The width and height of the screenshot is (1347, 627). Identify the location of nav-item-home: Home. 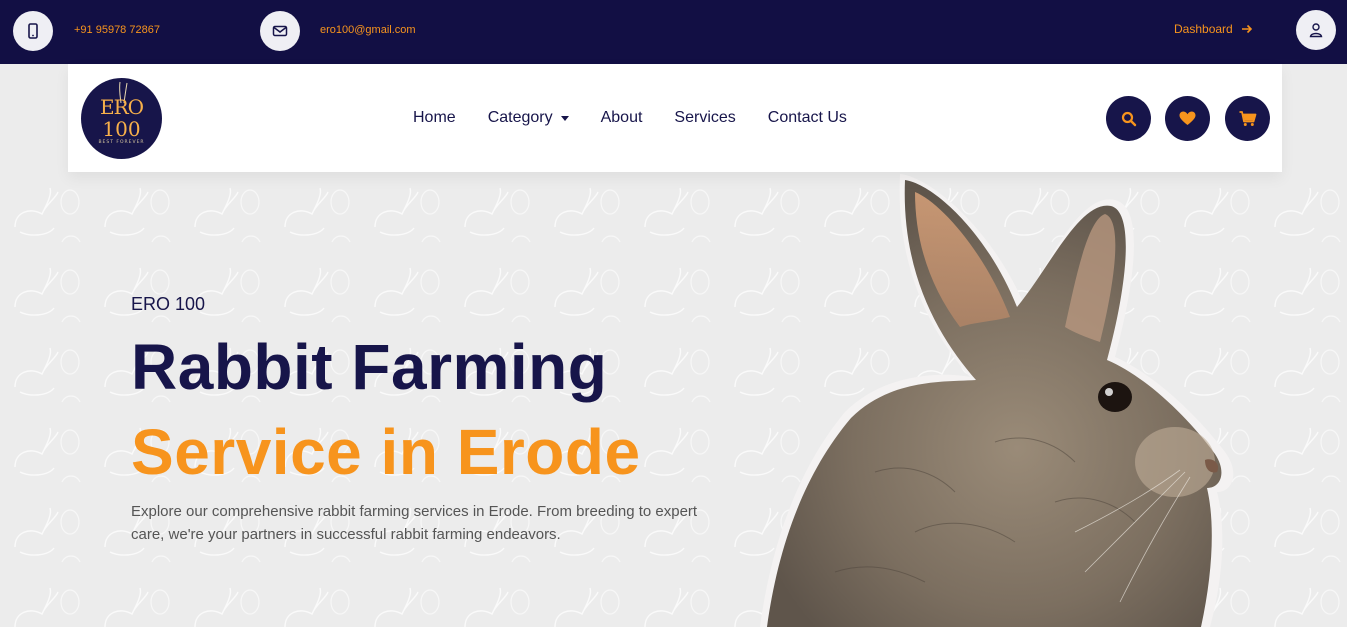
(434, 118).